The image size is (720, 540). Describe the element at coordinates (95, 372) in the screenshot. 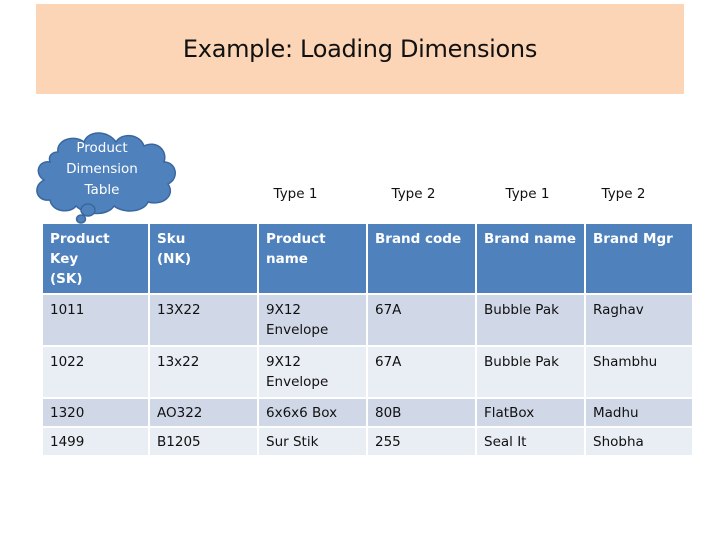

I see `cell-product-key: 1022` at that location.